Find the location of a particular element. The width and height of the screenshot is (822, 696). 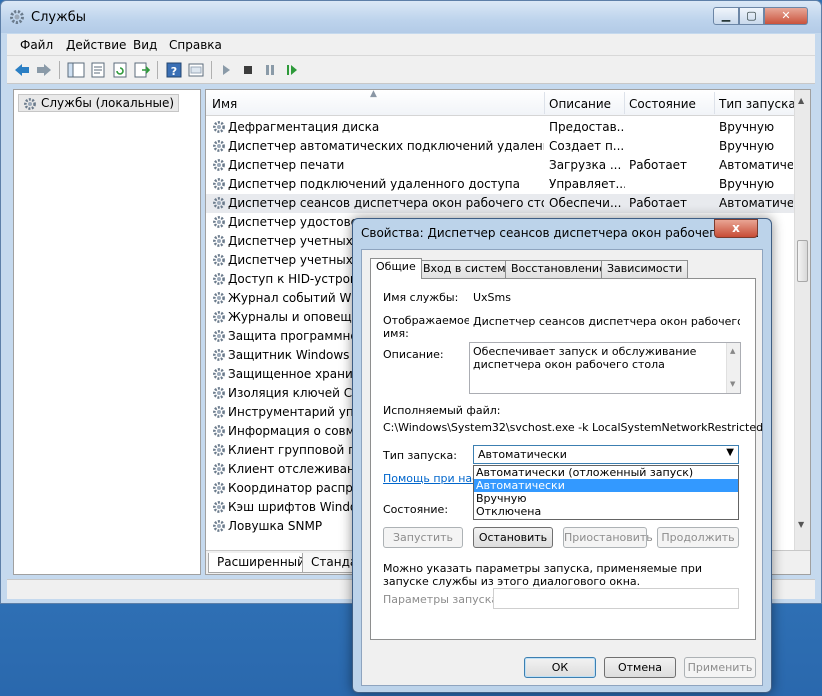

pause-icon is located at coordinates (270, 70).